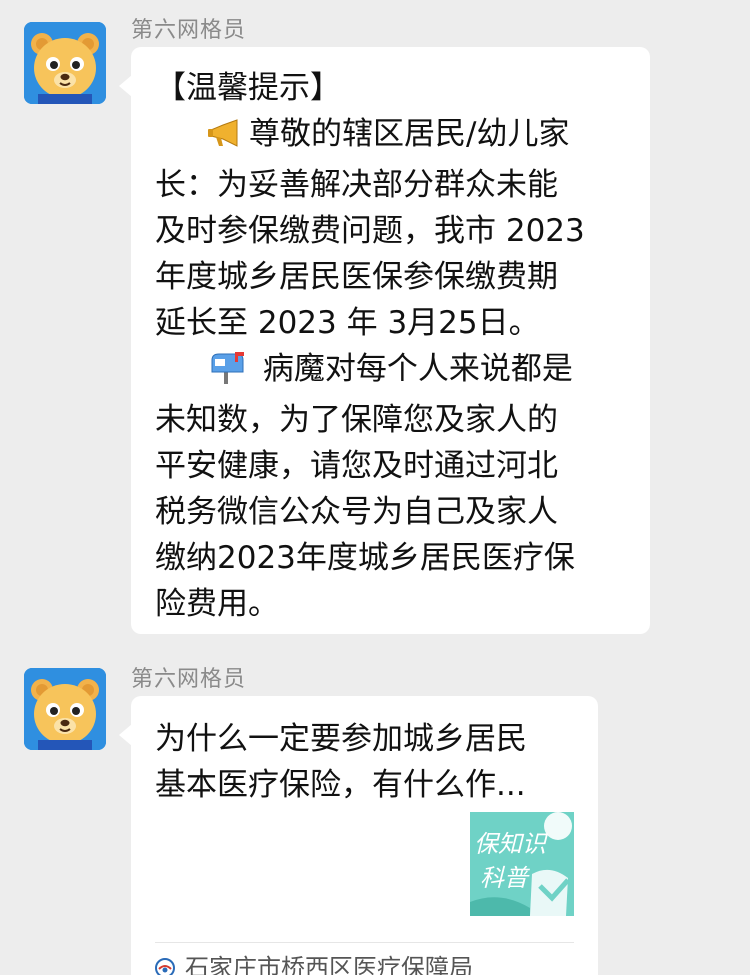 The image size is (750, 975). Describe the element at coordinates (217, 604) in the screenshot. I see `text-line: 险费用。` at that location.